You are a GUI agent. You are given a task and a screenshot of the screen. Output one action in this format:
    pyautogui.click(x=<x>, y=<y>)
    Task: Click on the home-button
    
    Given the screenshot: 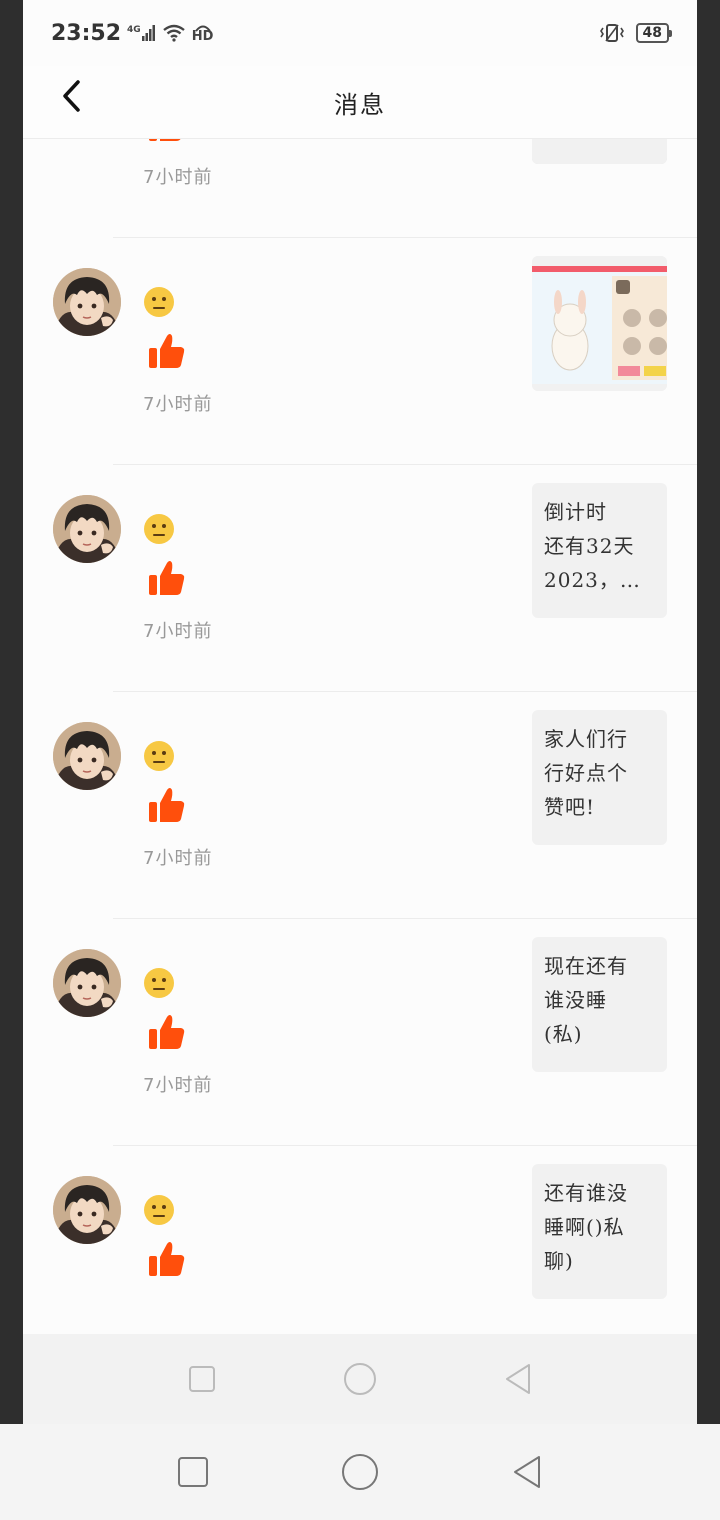 What is the action you would take?
    pyautogui.click(x=360, y=1379)
    